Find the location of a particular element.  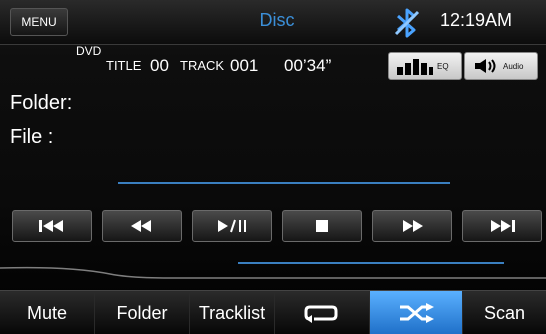

track-info: DVD TITLE 00 TRACK 001 00’34” is located at coordinates (230, 64).